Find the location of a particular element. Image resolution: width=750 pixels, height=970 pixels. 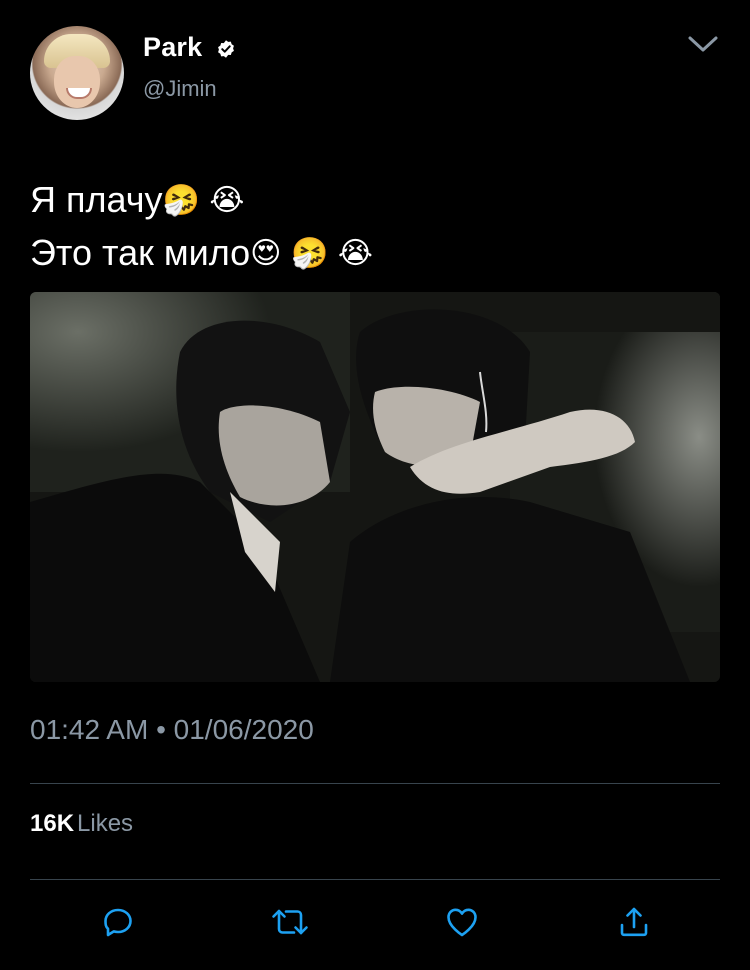

reply-icon is located at coordinates (118, 922).